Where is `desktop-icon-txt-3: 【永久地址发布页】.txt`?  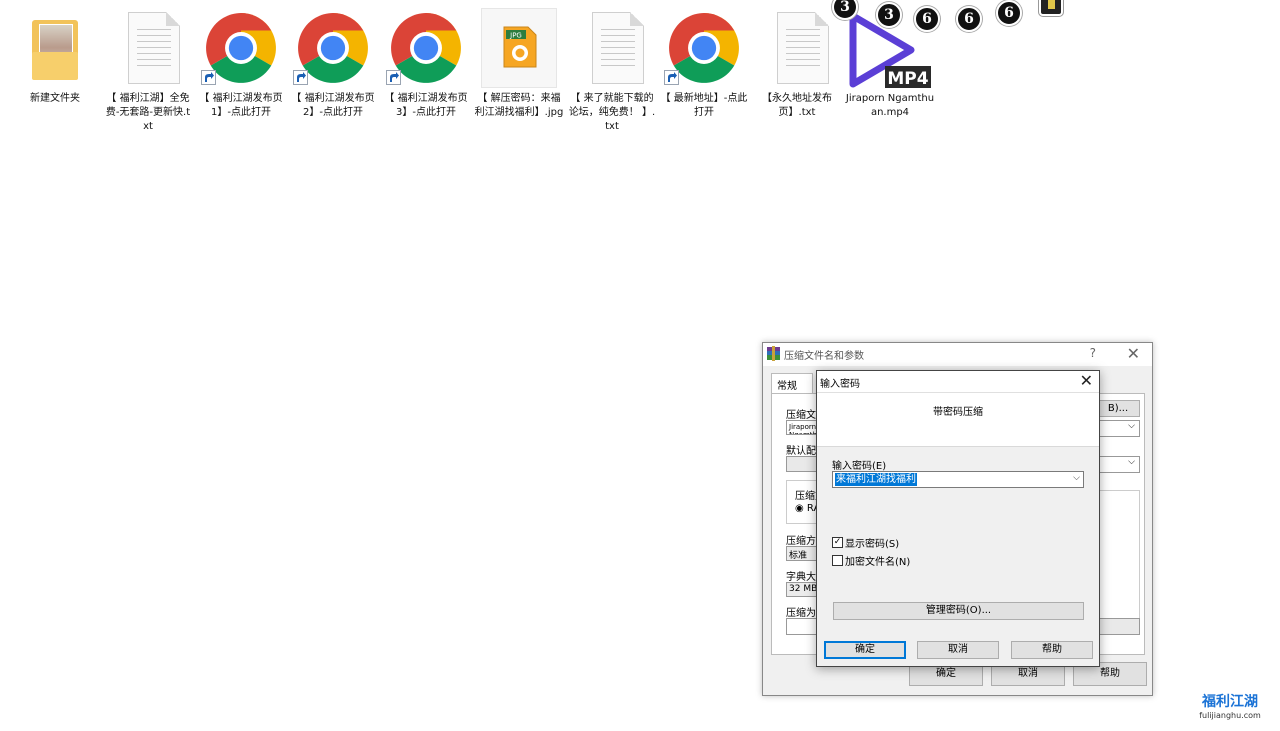 desktop-icon-txt-3: 【永久地址发布页】.txt is located at coordinates (797, 64).